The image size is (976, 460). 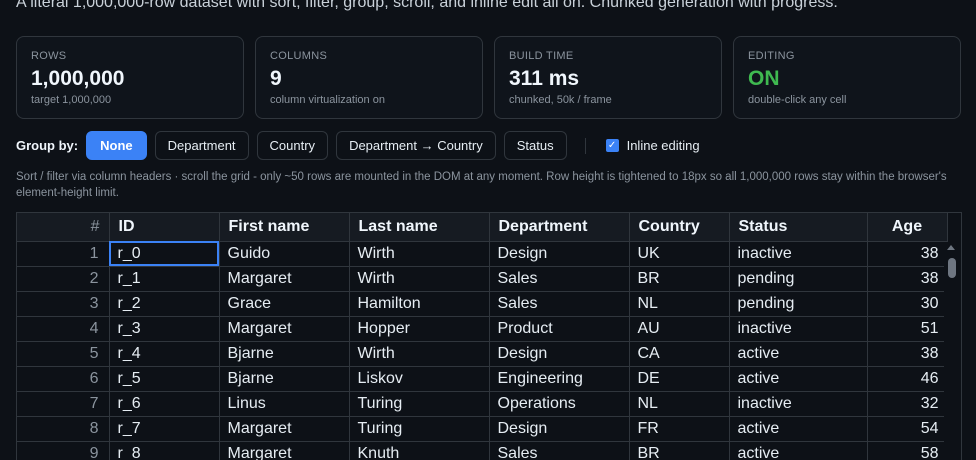 What do you see at coordinates (164, 227) in the screenshot?
I see `header-id: ID` at bounding box center [164, 227].